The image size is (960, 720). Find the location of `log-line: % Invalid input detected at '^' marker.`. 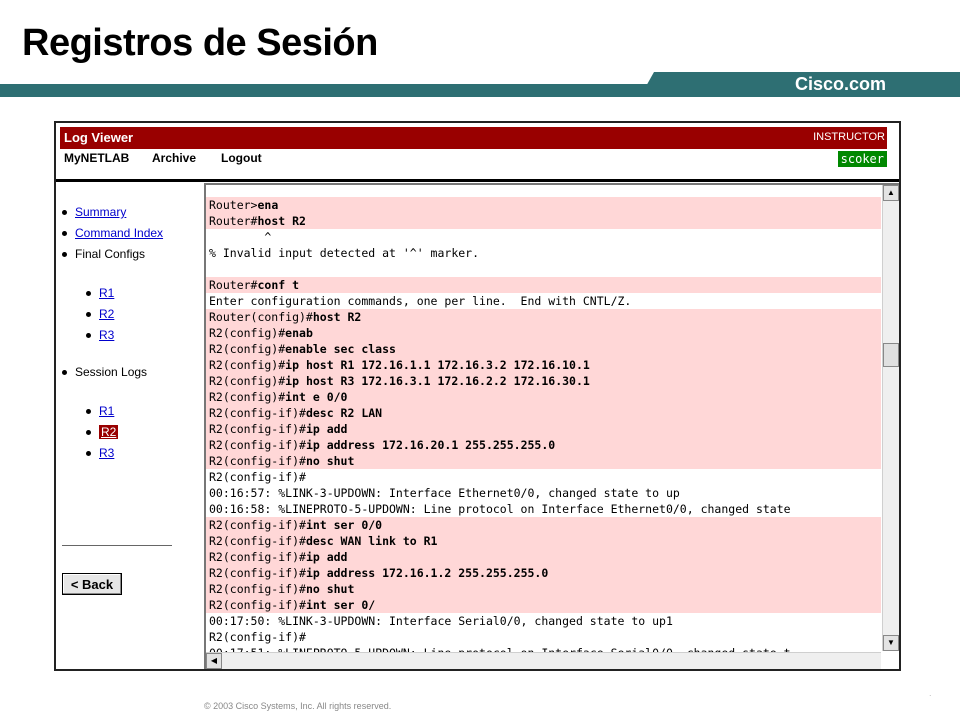

log-line: % Invalid input detected at '^' marker. is located at coordinates (543, 253).